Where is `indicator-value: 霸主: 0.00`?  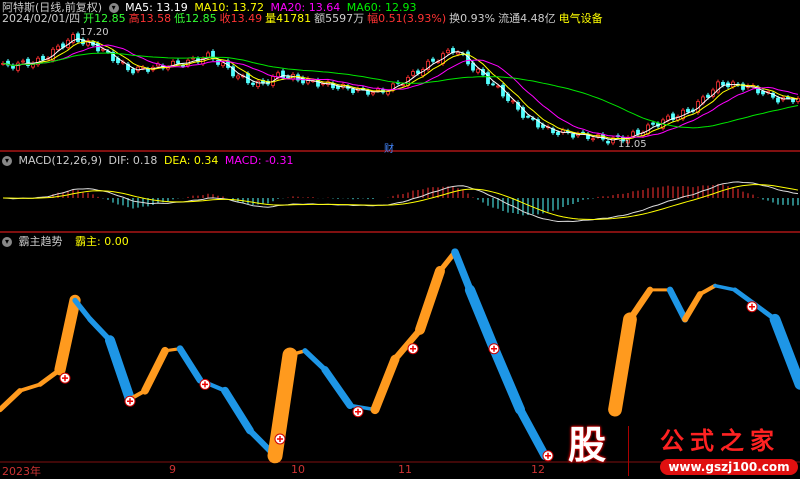
indicator-value: 霸主: 0.00 is located at coordinates (102, 241).